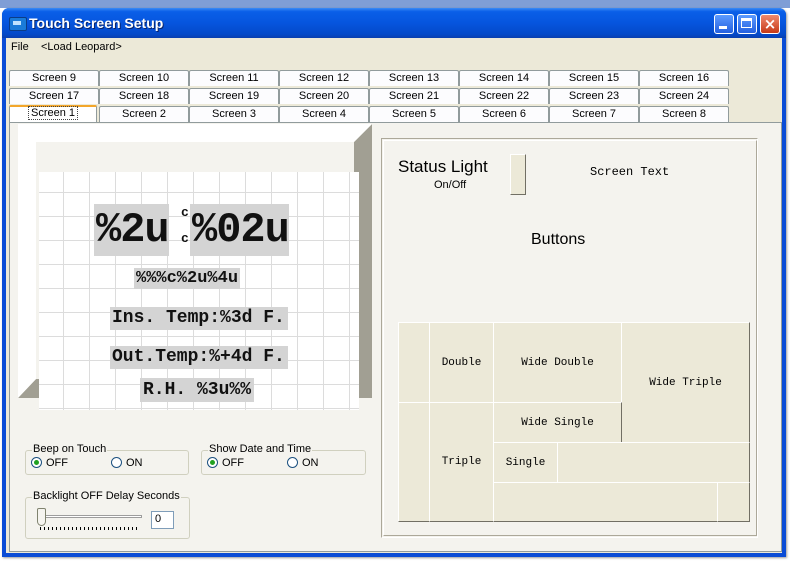  I want to click on tab-screen-24: Screen 24, so click(684, 96).